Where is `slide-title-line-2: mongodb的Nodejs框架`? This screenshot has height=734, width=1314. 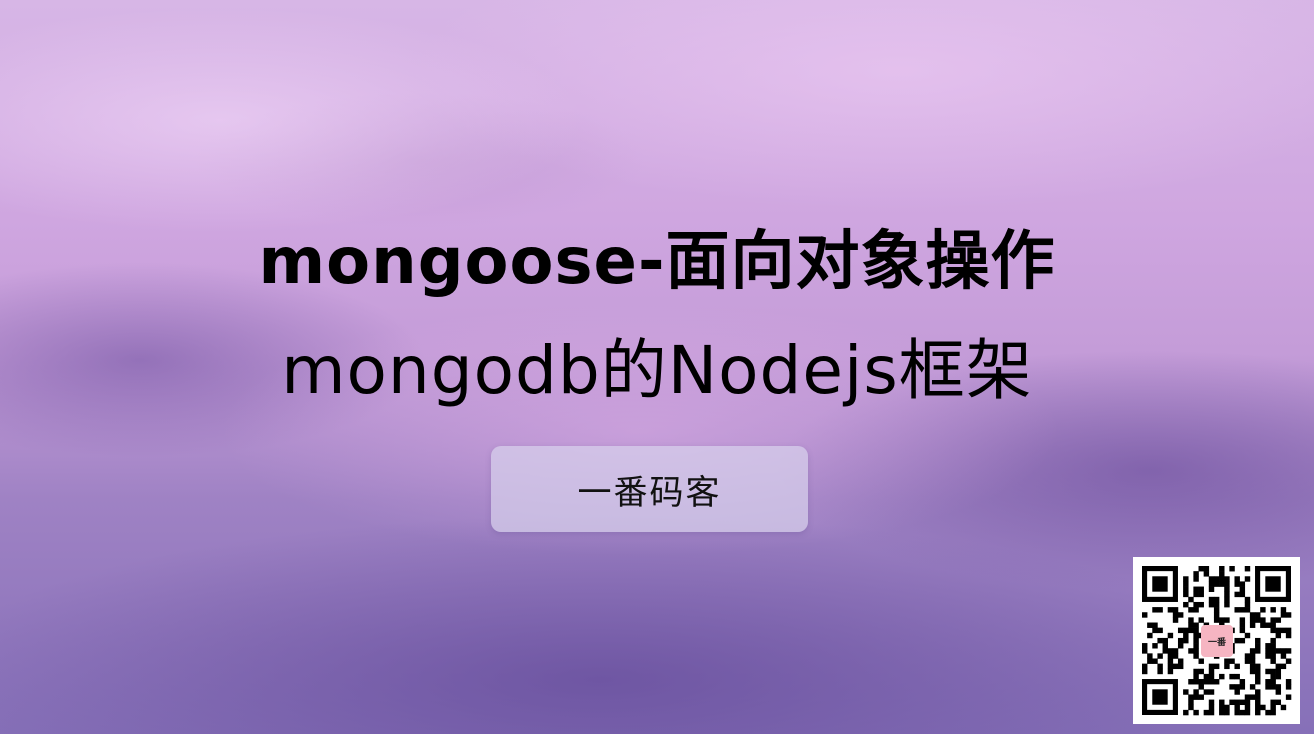 slide-title-line-2: mongodb的Nodejs框架 is located at coordinates (657, 370).